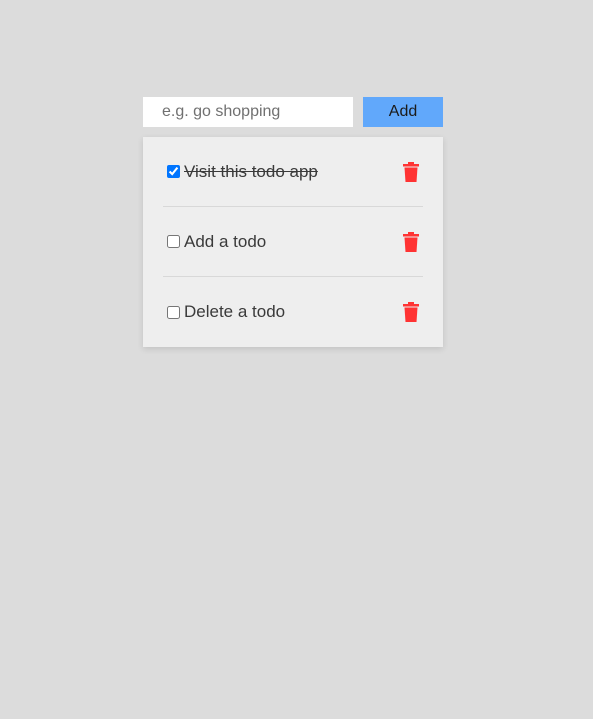 This screenshot has height=719, width=593. I want to click on todo-label: Delete a todo, so click(235, 311).